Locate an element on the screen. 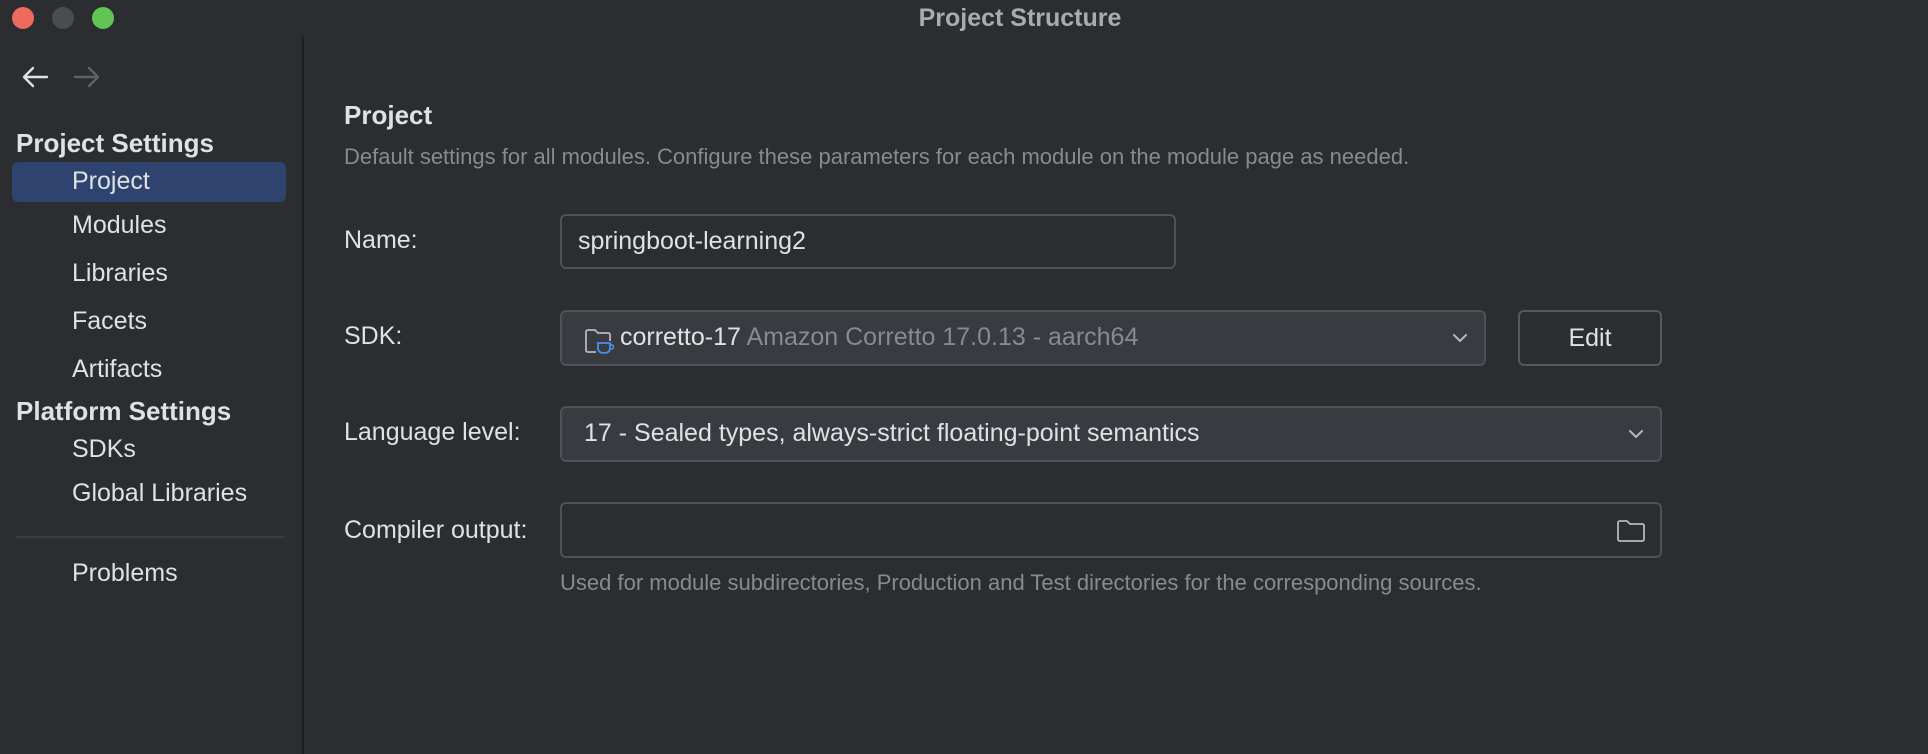 This screenshot has width=1928, height=754. sidebar-item-sdks: SDKs is located at coordinates (149, 450).